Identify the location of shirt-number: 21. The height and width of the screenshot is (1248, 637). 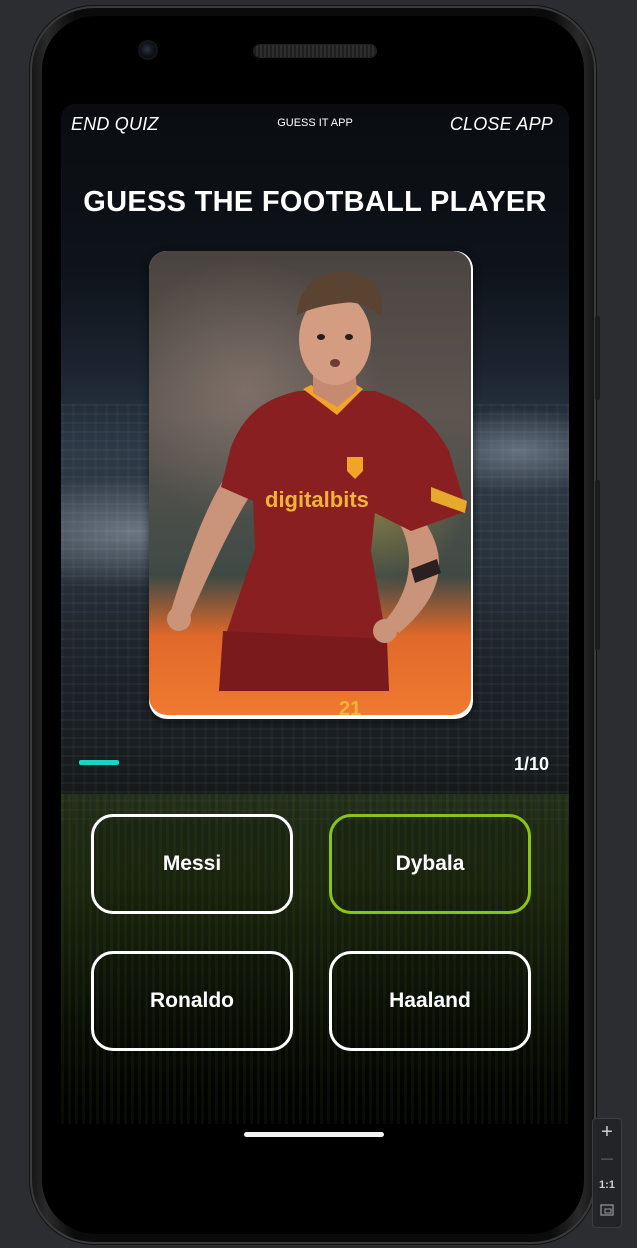
(350, 706).